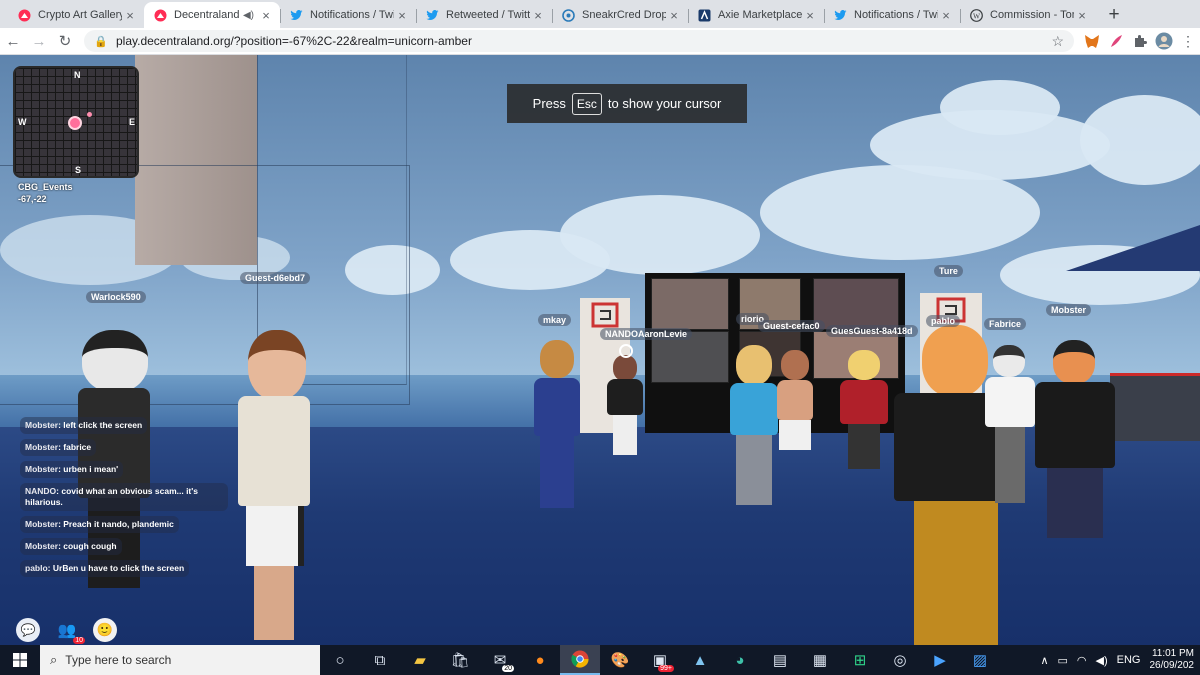 The height and width of the screenshot is (675, 1200). I want to click on network-app-icon: ⊞, so click(860, 660).